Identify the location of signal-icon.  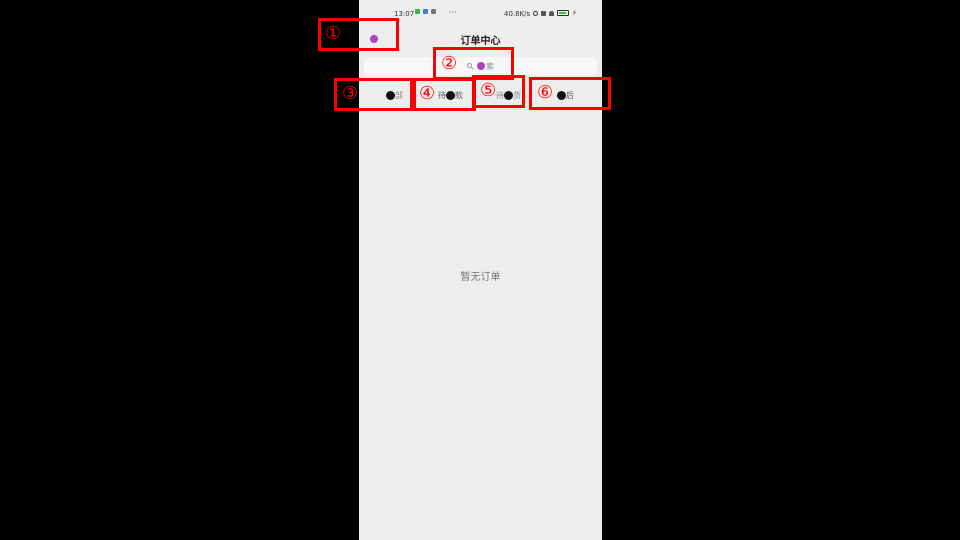
(543, 13).